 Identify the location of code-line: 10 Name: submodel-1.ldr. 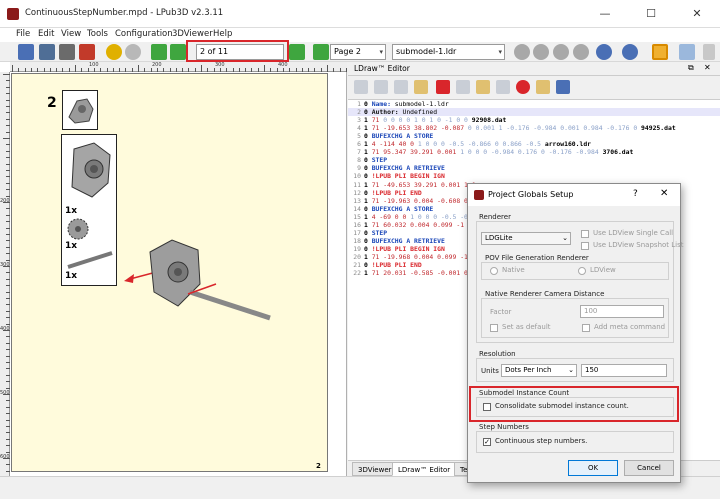
(534, 104).